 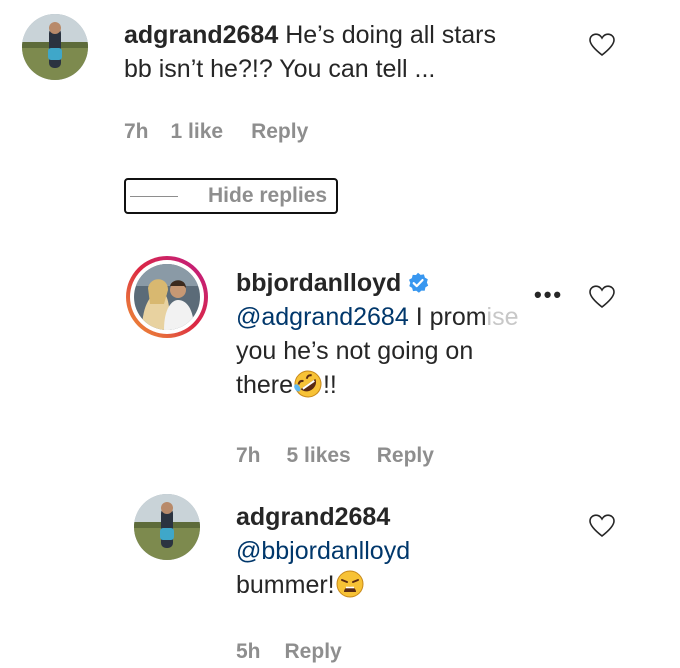 I want to click on comment-body-line1: He’s doing all stars, so click(x=390, y=35).